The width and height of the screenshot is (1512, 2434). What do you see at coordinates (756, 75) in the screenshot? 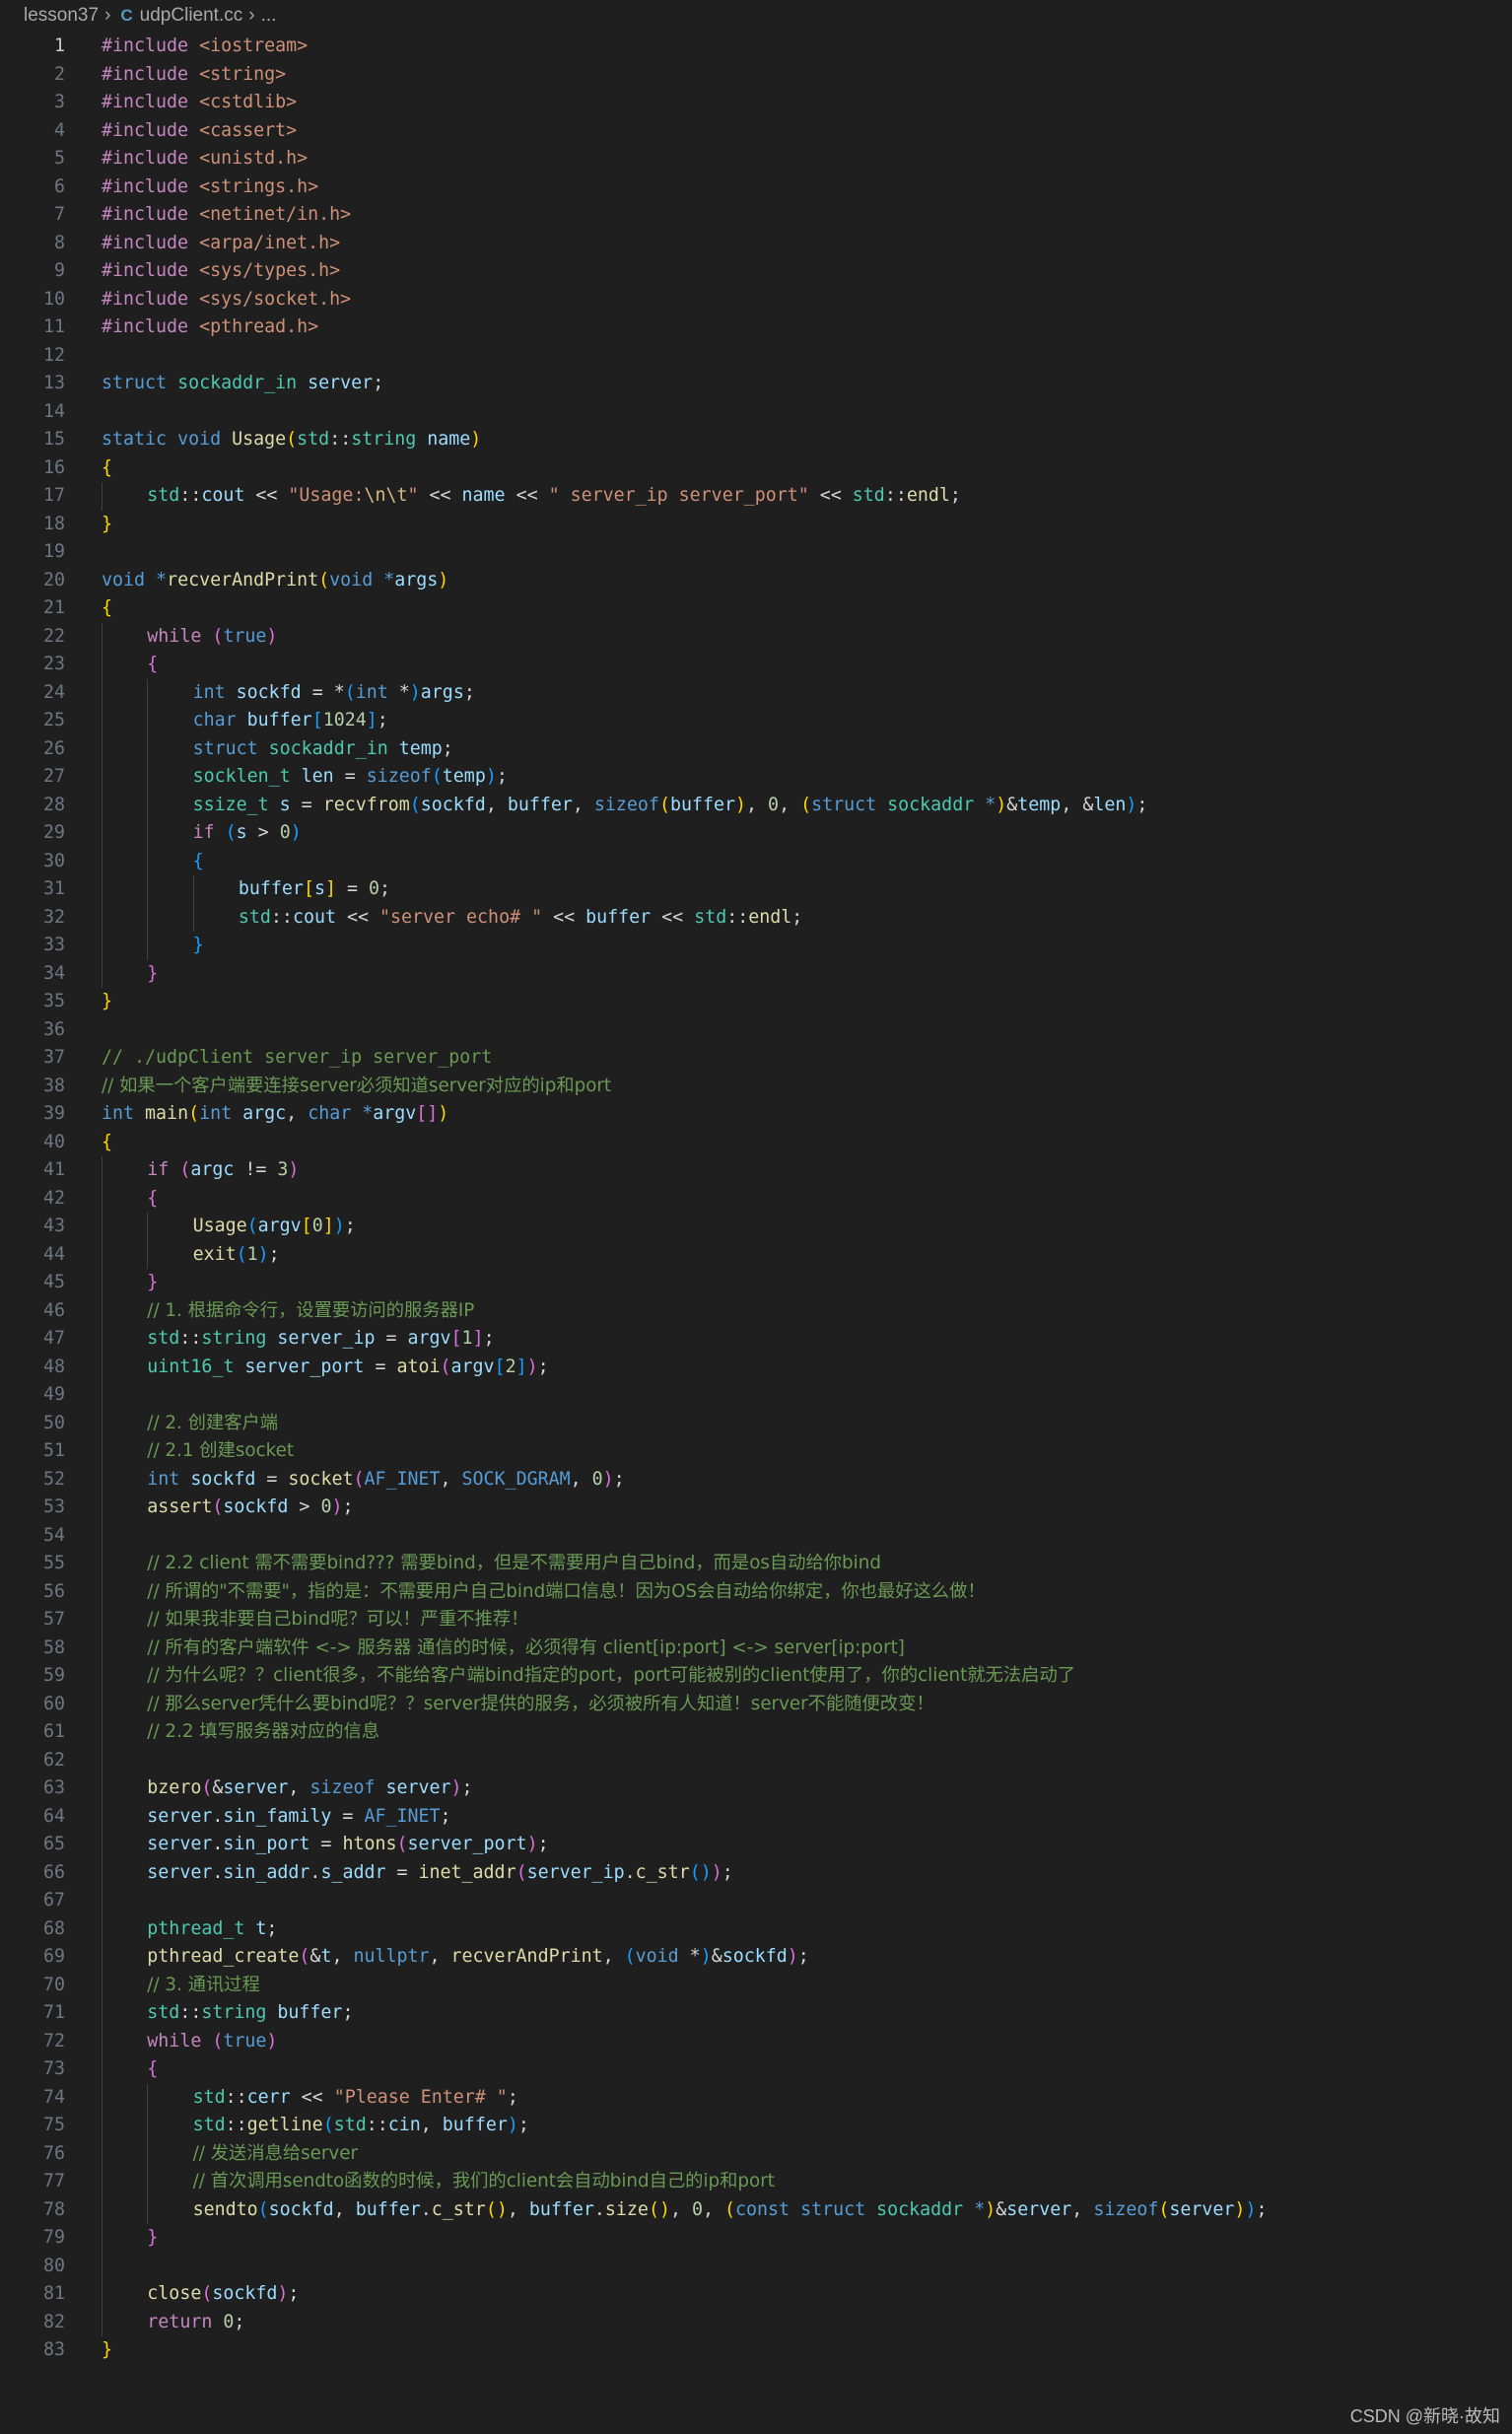
I see `code-line: 2 #include <string>` at bounding box center [756, 75].